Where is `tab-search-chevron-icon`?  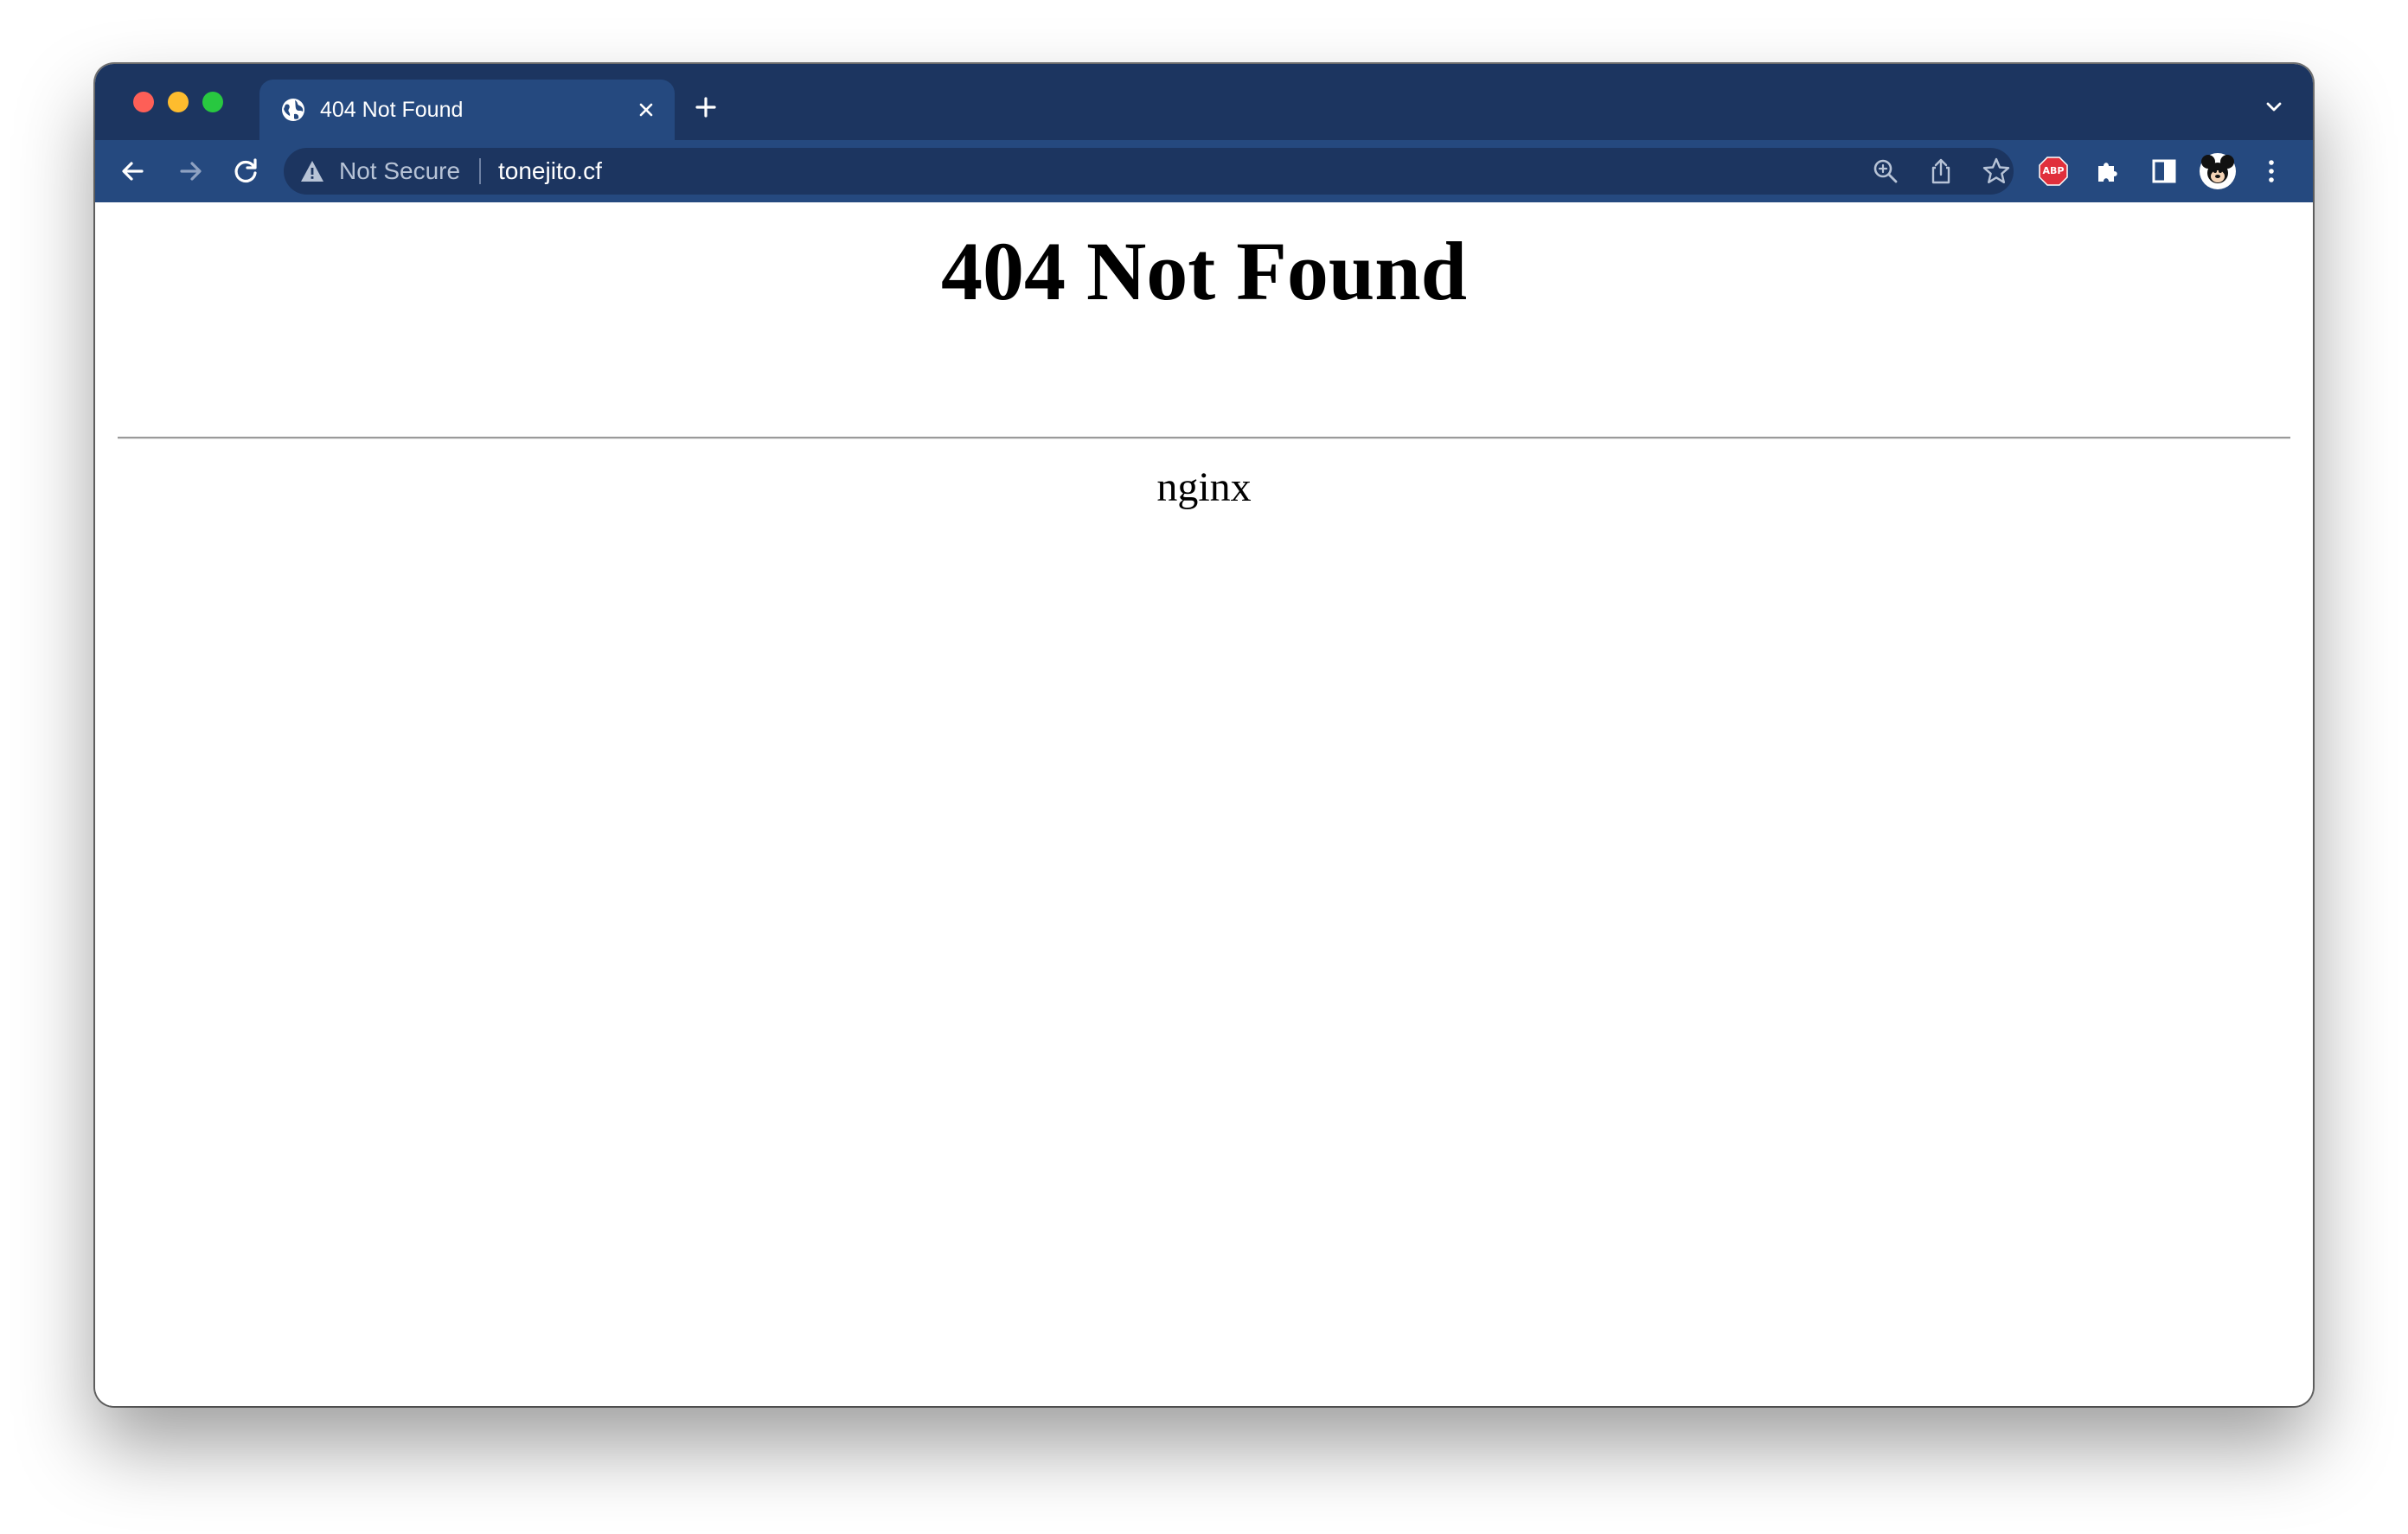 tab-search-chevron-icon is located at coordinates (2274, 106).